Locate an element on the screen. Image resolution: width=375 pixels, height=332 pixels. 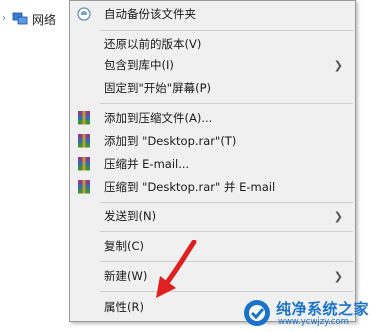
menu-item-pin-to-start: 固定到"开始"屏幕(P) is located at coordinates (212, 88).